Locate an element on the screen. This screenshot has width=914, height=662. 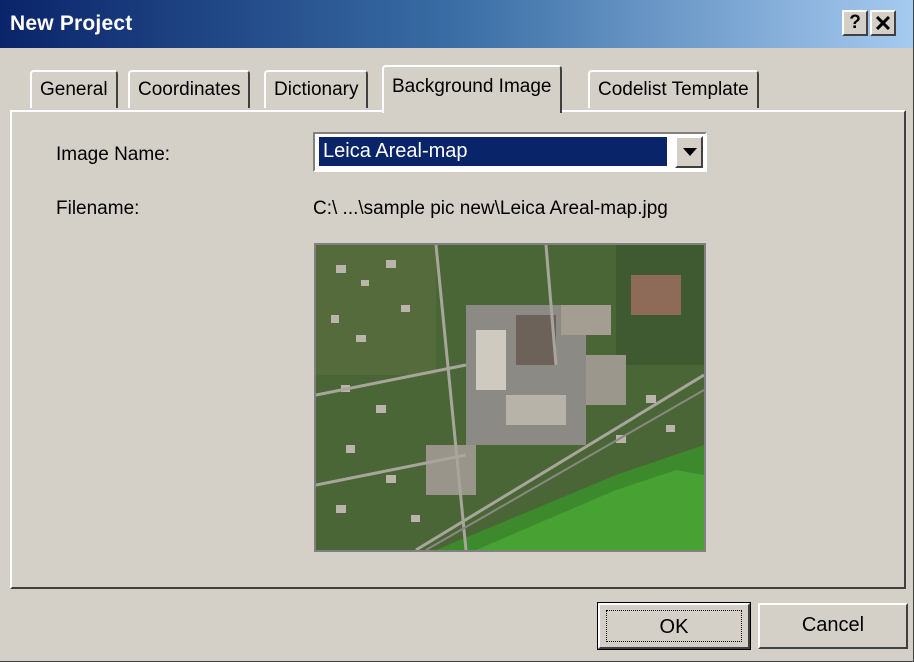
title-bar: New Project ? is located at coordinates (456, 24).